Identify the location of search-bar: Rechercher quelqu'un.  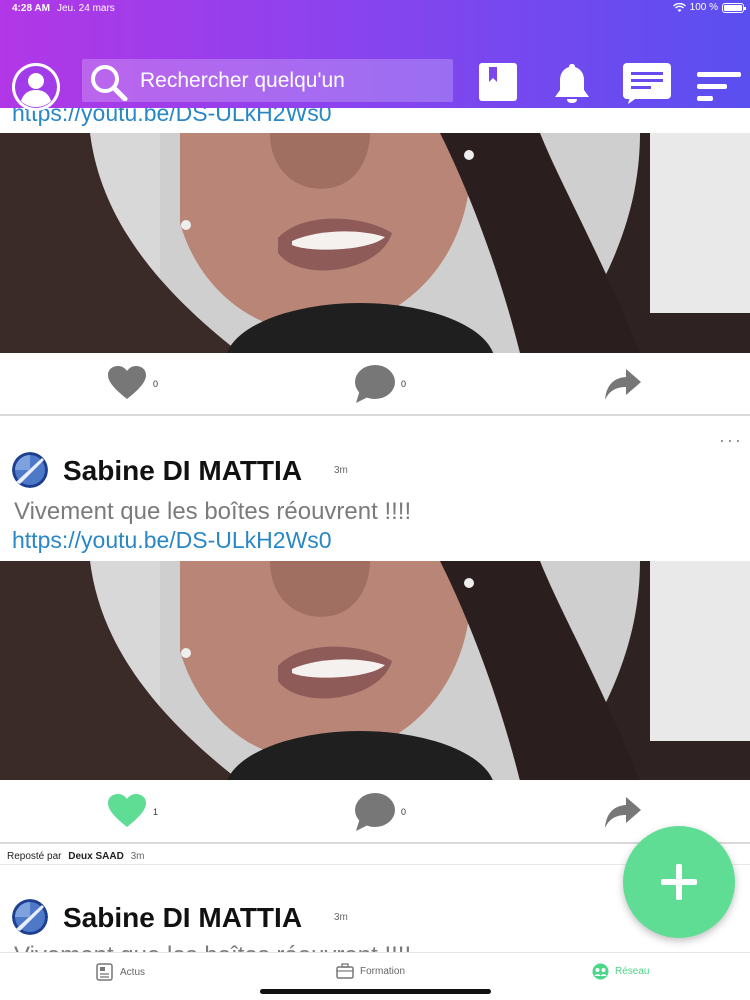
(267, 80).